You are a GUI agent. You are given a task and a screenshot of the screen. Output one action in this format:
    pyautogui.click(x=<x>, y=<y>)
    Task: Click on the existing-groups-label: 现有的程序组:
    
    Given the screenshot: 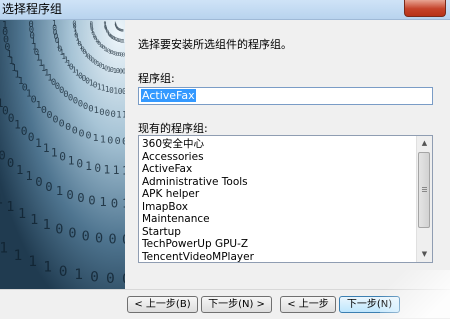 What is the action you would take?
    pyautogui.click(x=173, y=128)
    